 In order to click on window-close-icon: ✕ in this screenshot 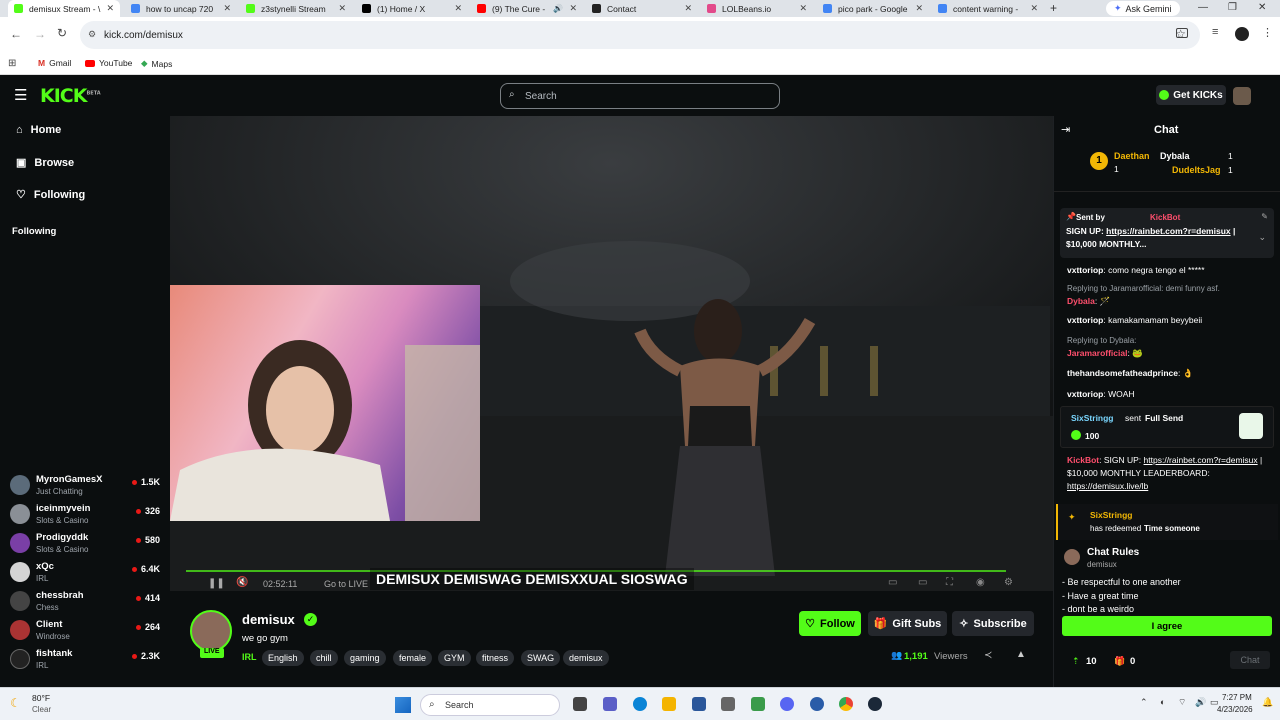, I will do `click(1262, 7)`.